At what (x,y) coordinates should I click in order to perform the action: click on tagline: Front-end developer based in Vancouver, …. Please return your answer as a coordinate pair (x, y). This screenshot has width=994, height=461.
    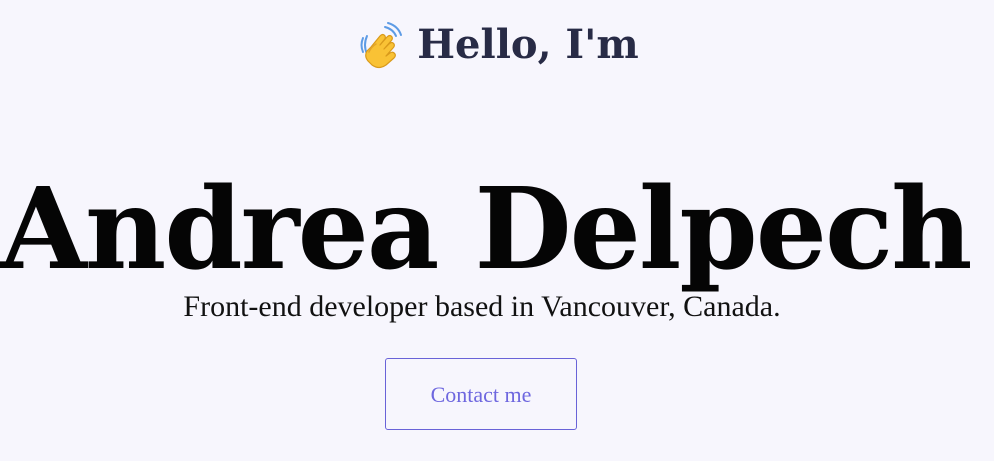
    Looking at the image, I should click on (482, 306).